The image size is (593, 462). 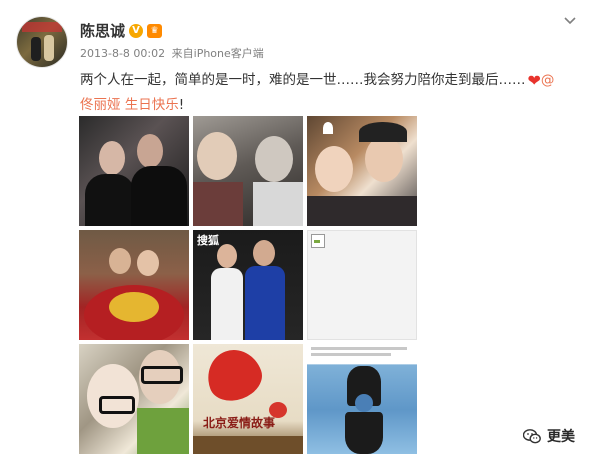 What do you see at coordinates (122, 53) in the screenshot?
I see `post-time: 2013-8-8 00:02` at bounding box center [122, 53].